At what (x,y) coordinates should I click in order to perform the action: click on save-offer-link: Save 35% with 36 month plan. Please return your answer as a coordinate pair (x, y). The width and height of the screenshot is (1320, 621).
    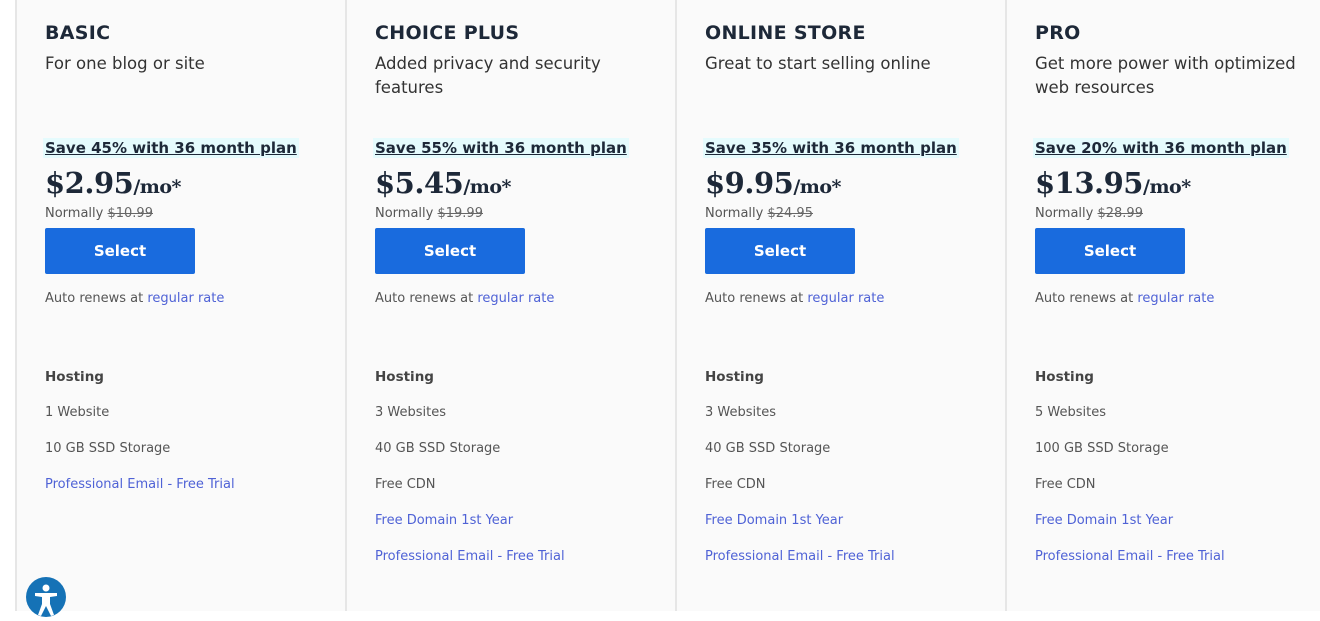
    Looking at the image, I should click on (831, 148).